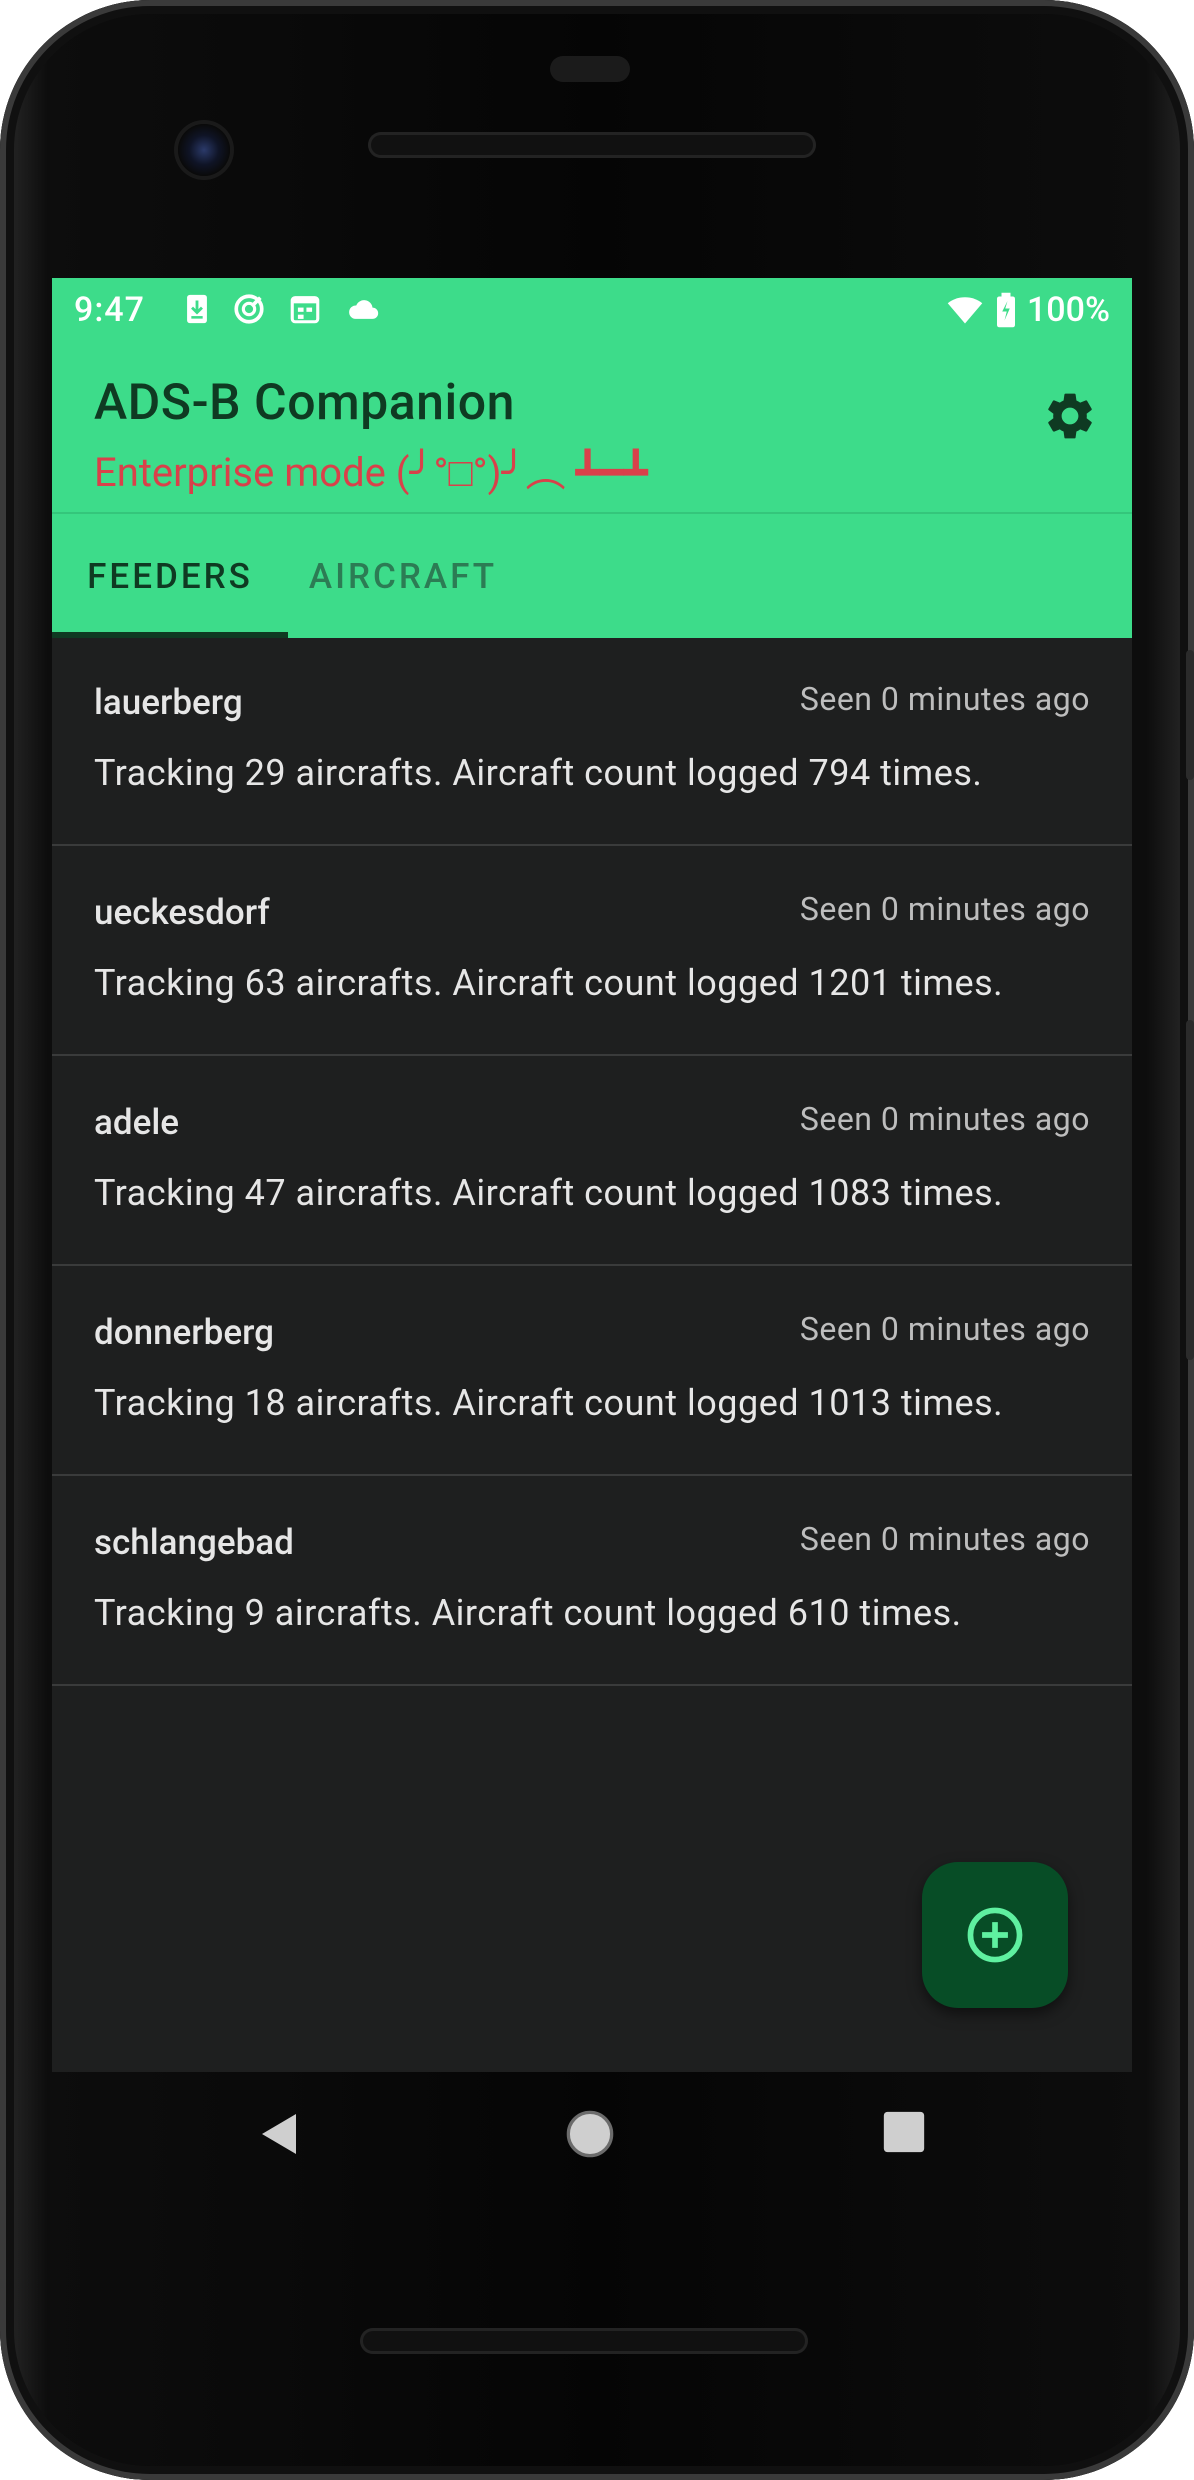 This screenshot has width=1194, height=2480. I want to click on tab-bar: FEEDERS AIRCRAFT, so click(592, 575).